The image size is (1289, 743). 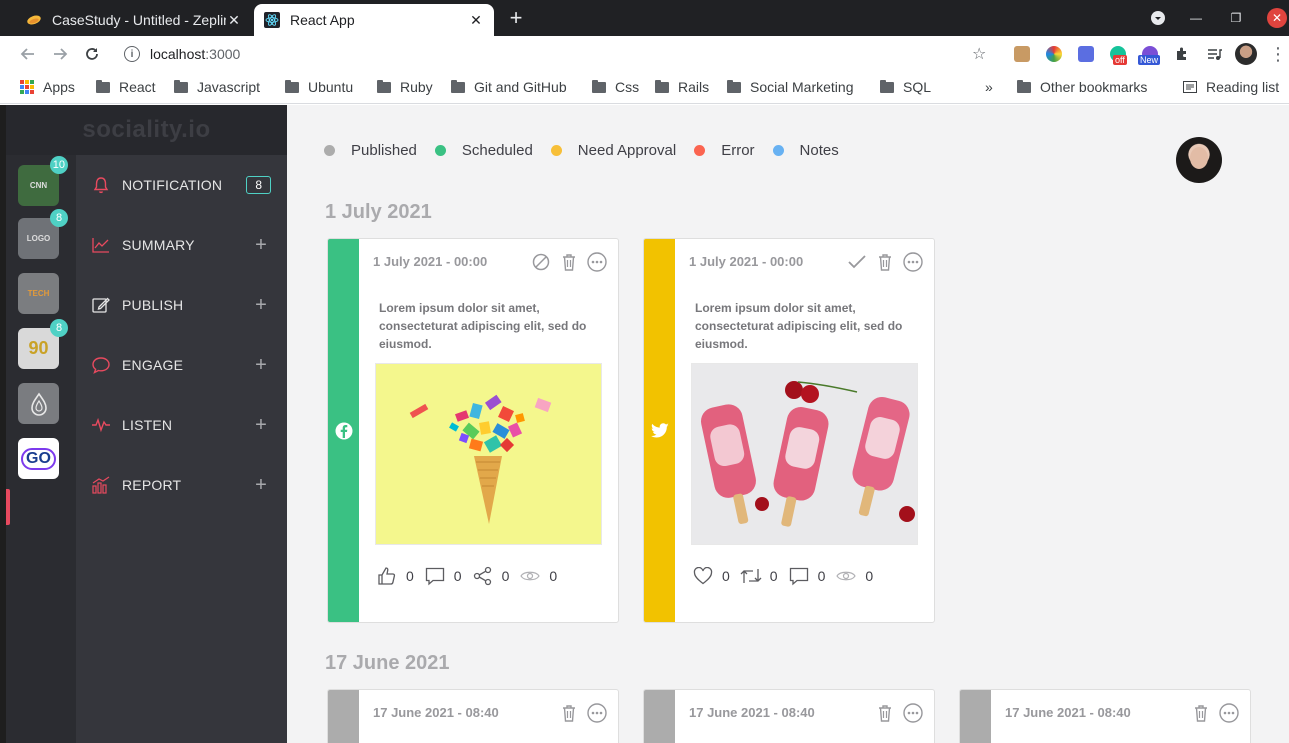 What do you see at coordinates (134, 20) in the screenshot?
I see `tab-casestudy: CaseStudy - Untitled - Zeplin ✕` at bounding box center [134, 20].